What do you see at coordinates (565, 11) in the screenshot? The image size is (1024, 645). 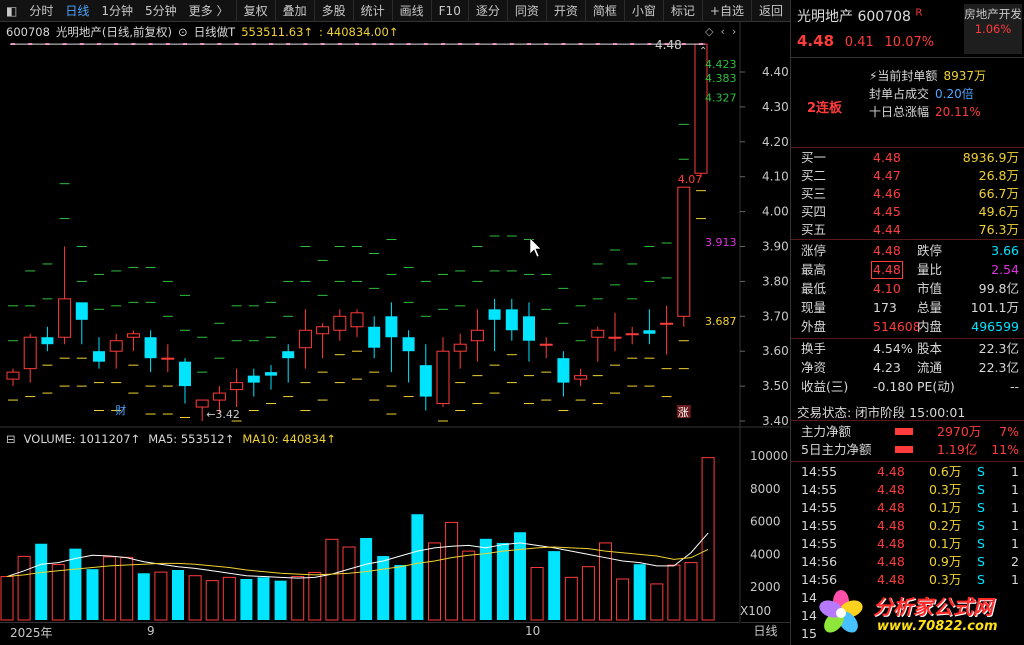 I see `toolbar-btn-8: 开资` at bounding box center [565, 11].